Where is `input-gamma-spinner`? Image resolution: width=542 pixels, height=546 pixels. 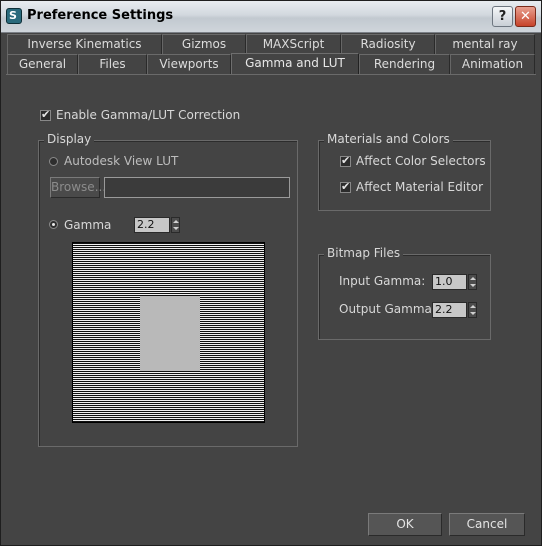 input-gamma-spinner is located at coordinates (472, 282).